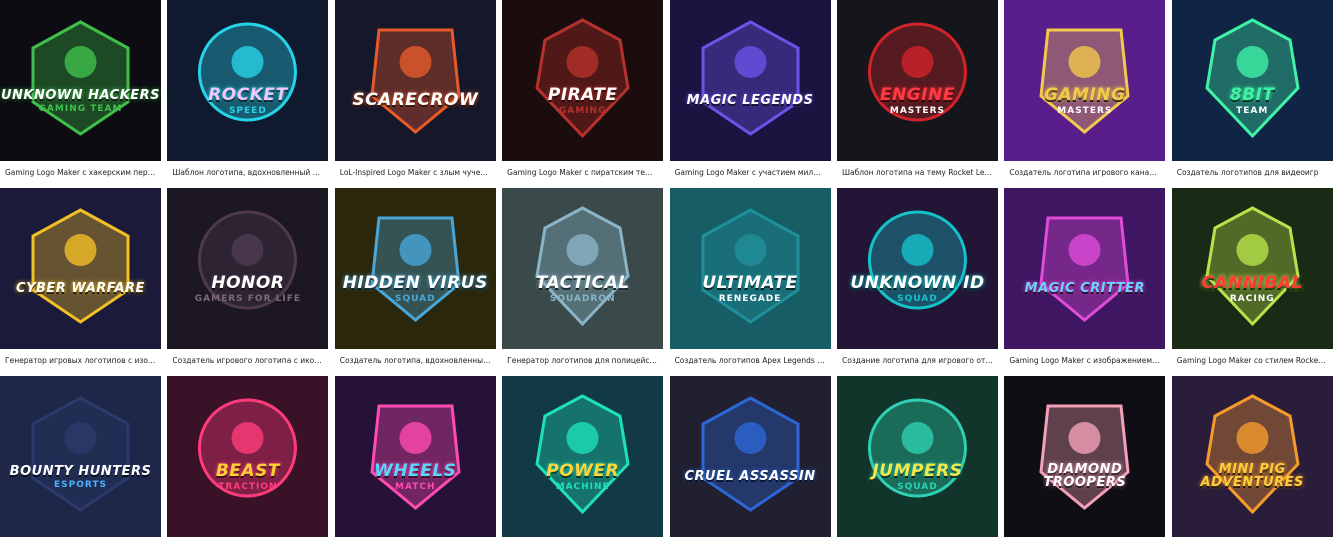 This screenshot has height=546, width=1333. What do you see at coordinates (1252, 172) in the screenshot?
I see `template-caption: Создатель логотипов для видеоигр` at bounding box center [1252, 172].